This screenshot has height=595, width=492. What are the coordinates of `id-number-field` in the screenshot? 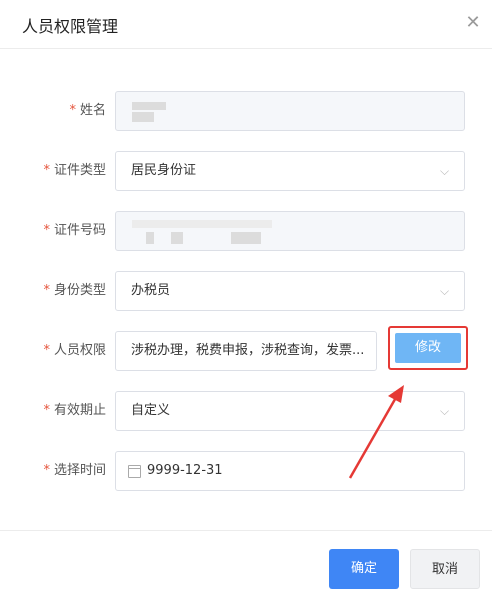 It's located at (290, 231).